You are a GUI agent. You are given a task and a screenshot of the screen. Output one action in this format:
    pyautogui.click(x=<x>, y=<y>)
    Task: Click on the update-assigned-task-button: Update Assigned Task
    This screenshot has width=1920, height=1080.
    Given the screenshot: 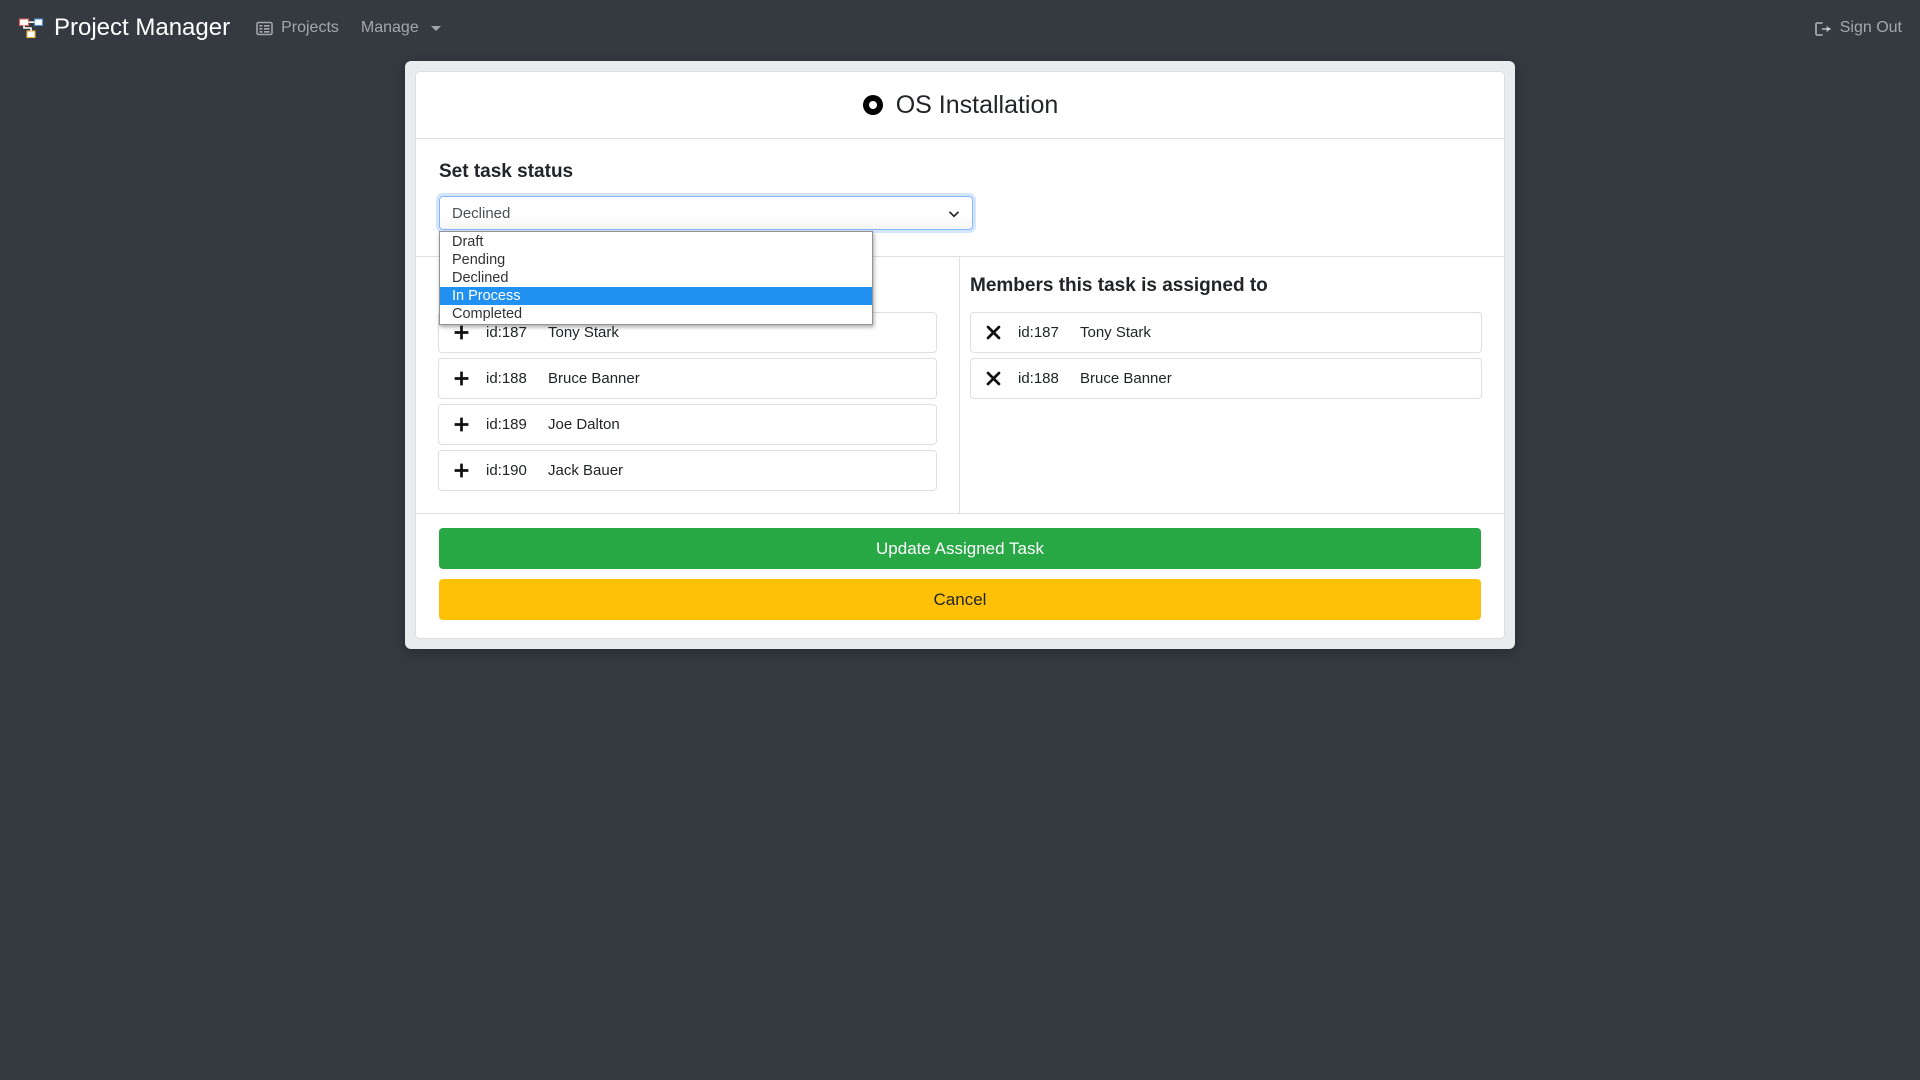 What is the action you would take?
    pyautogui.click(x=960, y=548)
    